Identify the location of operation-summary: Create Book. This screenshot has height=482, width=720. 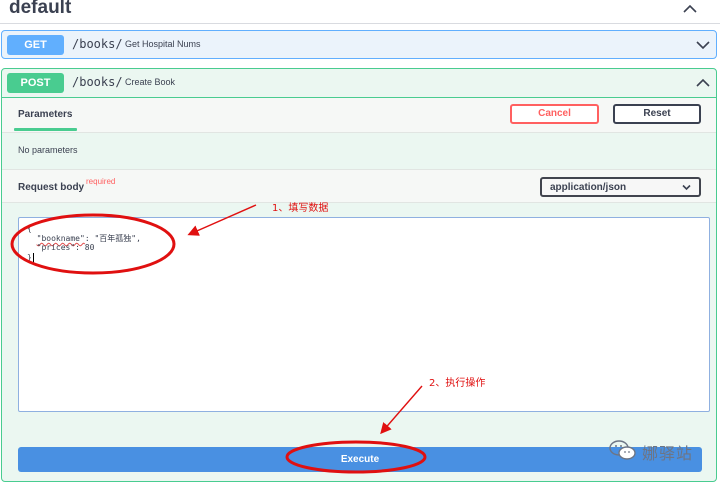
(150, 82).